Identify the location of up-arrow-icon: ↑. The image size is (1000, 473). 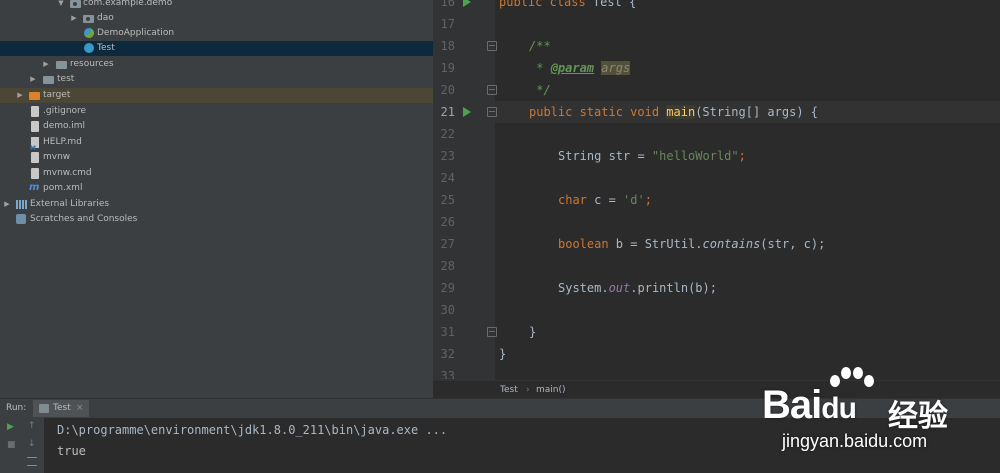
(32, 426).